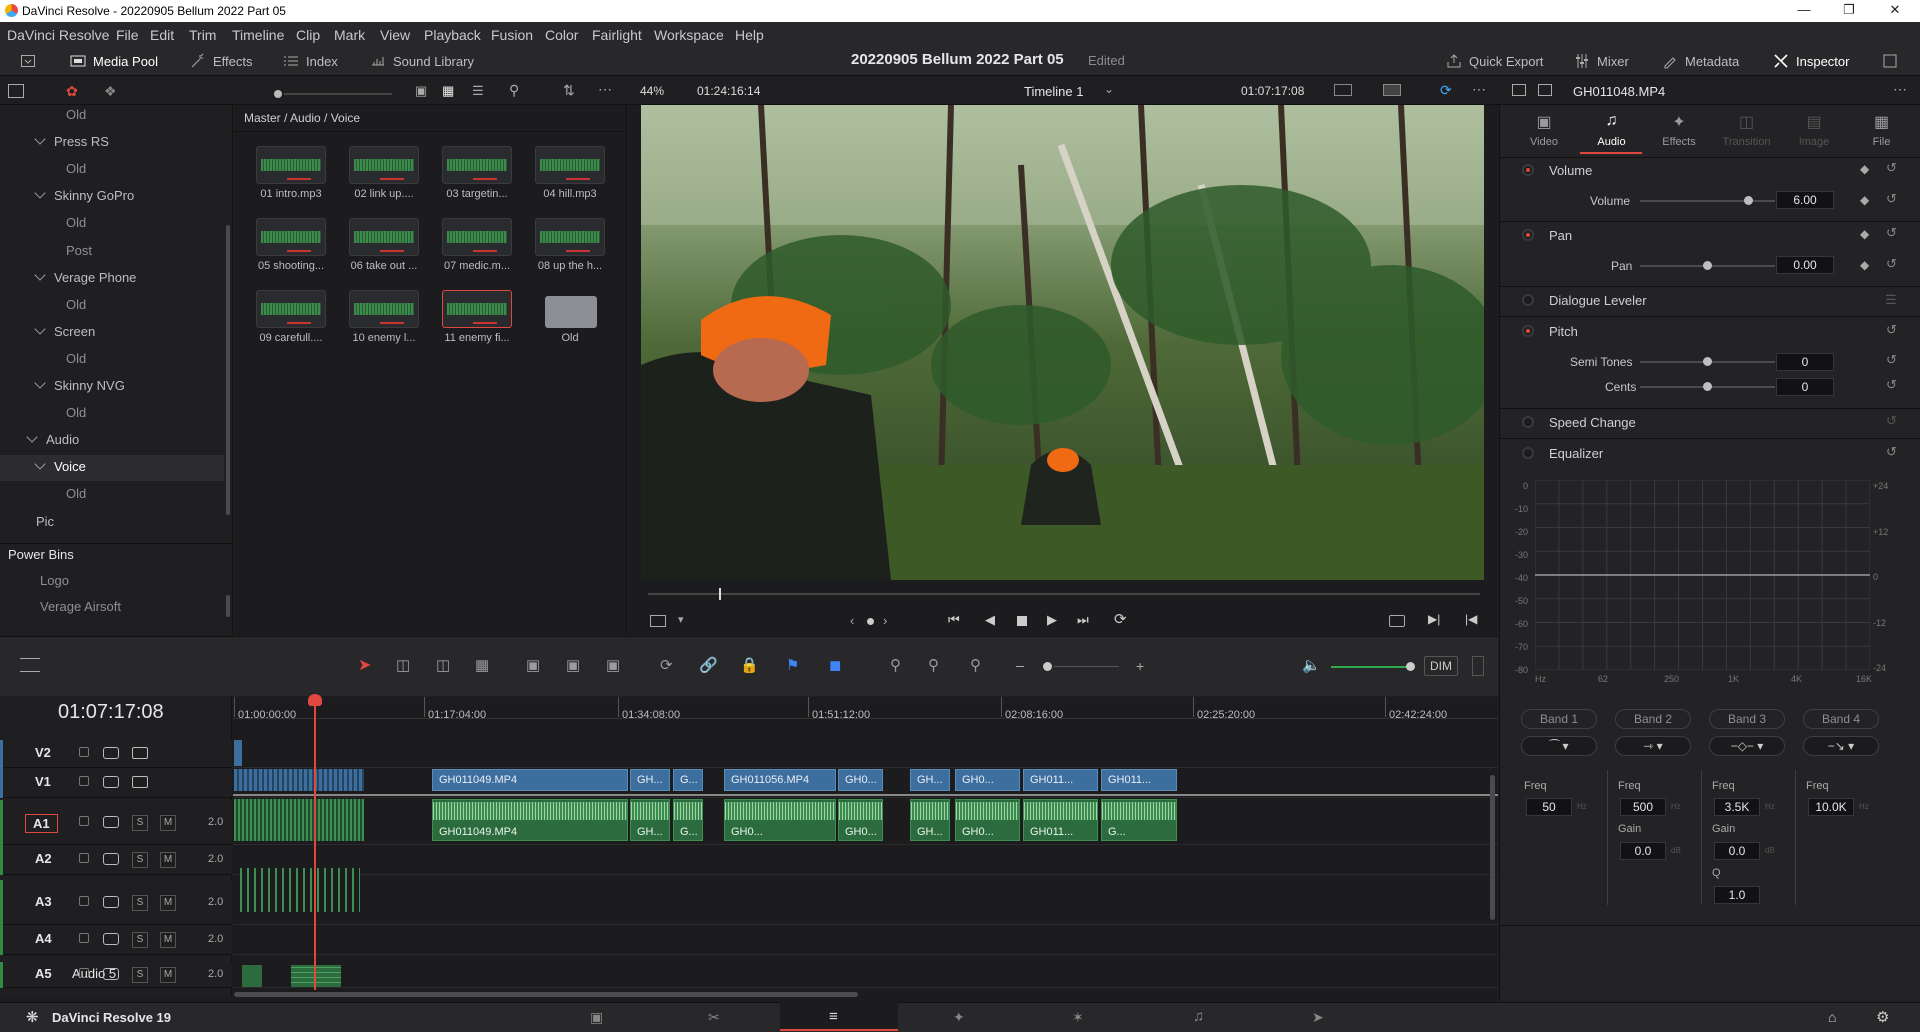  I want to click on zoom-in-icon: +, so click(1140, 666).